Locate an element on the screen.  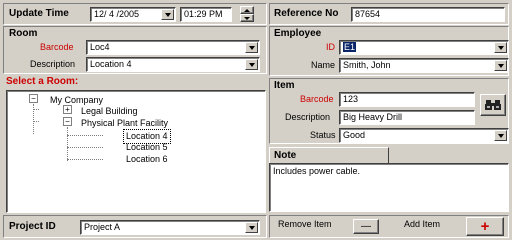
employee-id-value: E1 is located at coordinates (350, 47).